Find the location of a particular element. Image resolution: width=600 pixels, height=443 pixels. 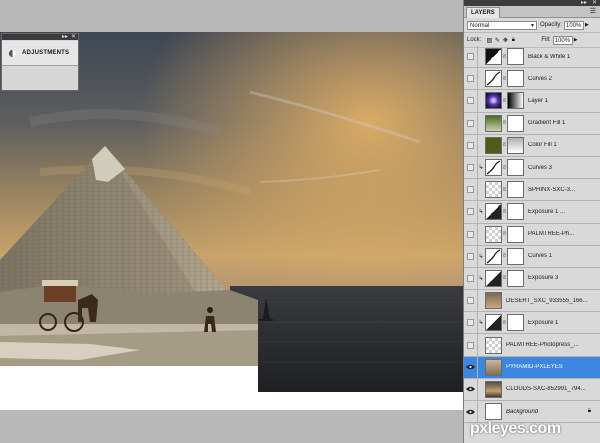

layer-row: ↳ 8 Exposure 3 is located at coordinates (532, 279).